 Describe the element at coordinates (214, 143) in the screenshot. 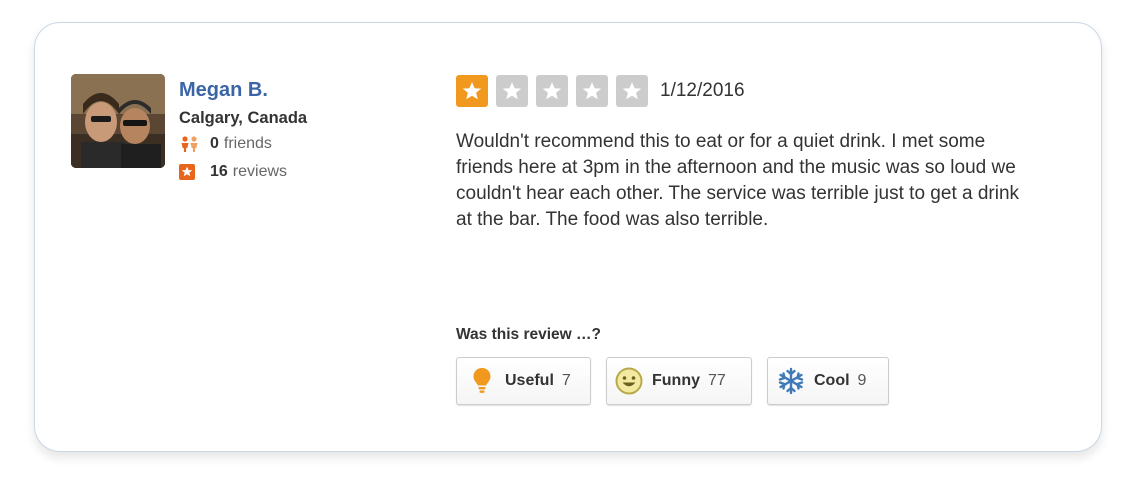

I see `friends-count: 0` at that location.